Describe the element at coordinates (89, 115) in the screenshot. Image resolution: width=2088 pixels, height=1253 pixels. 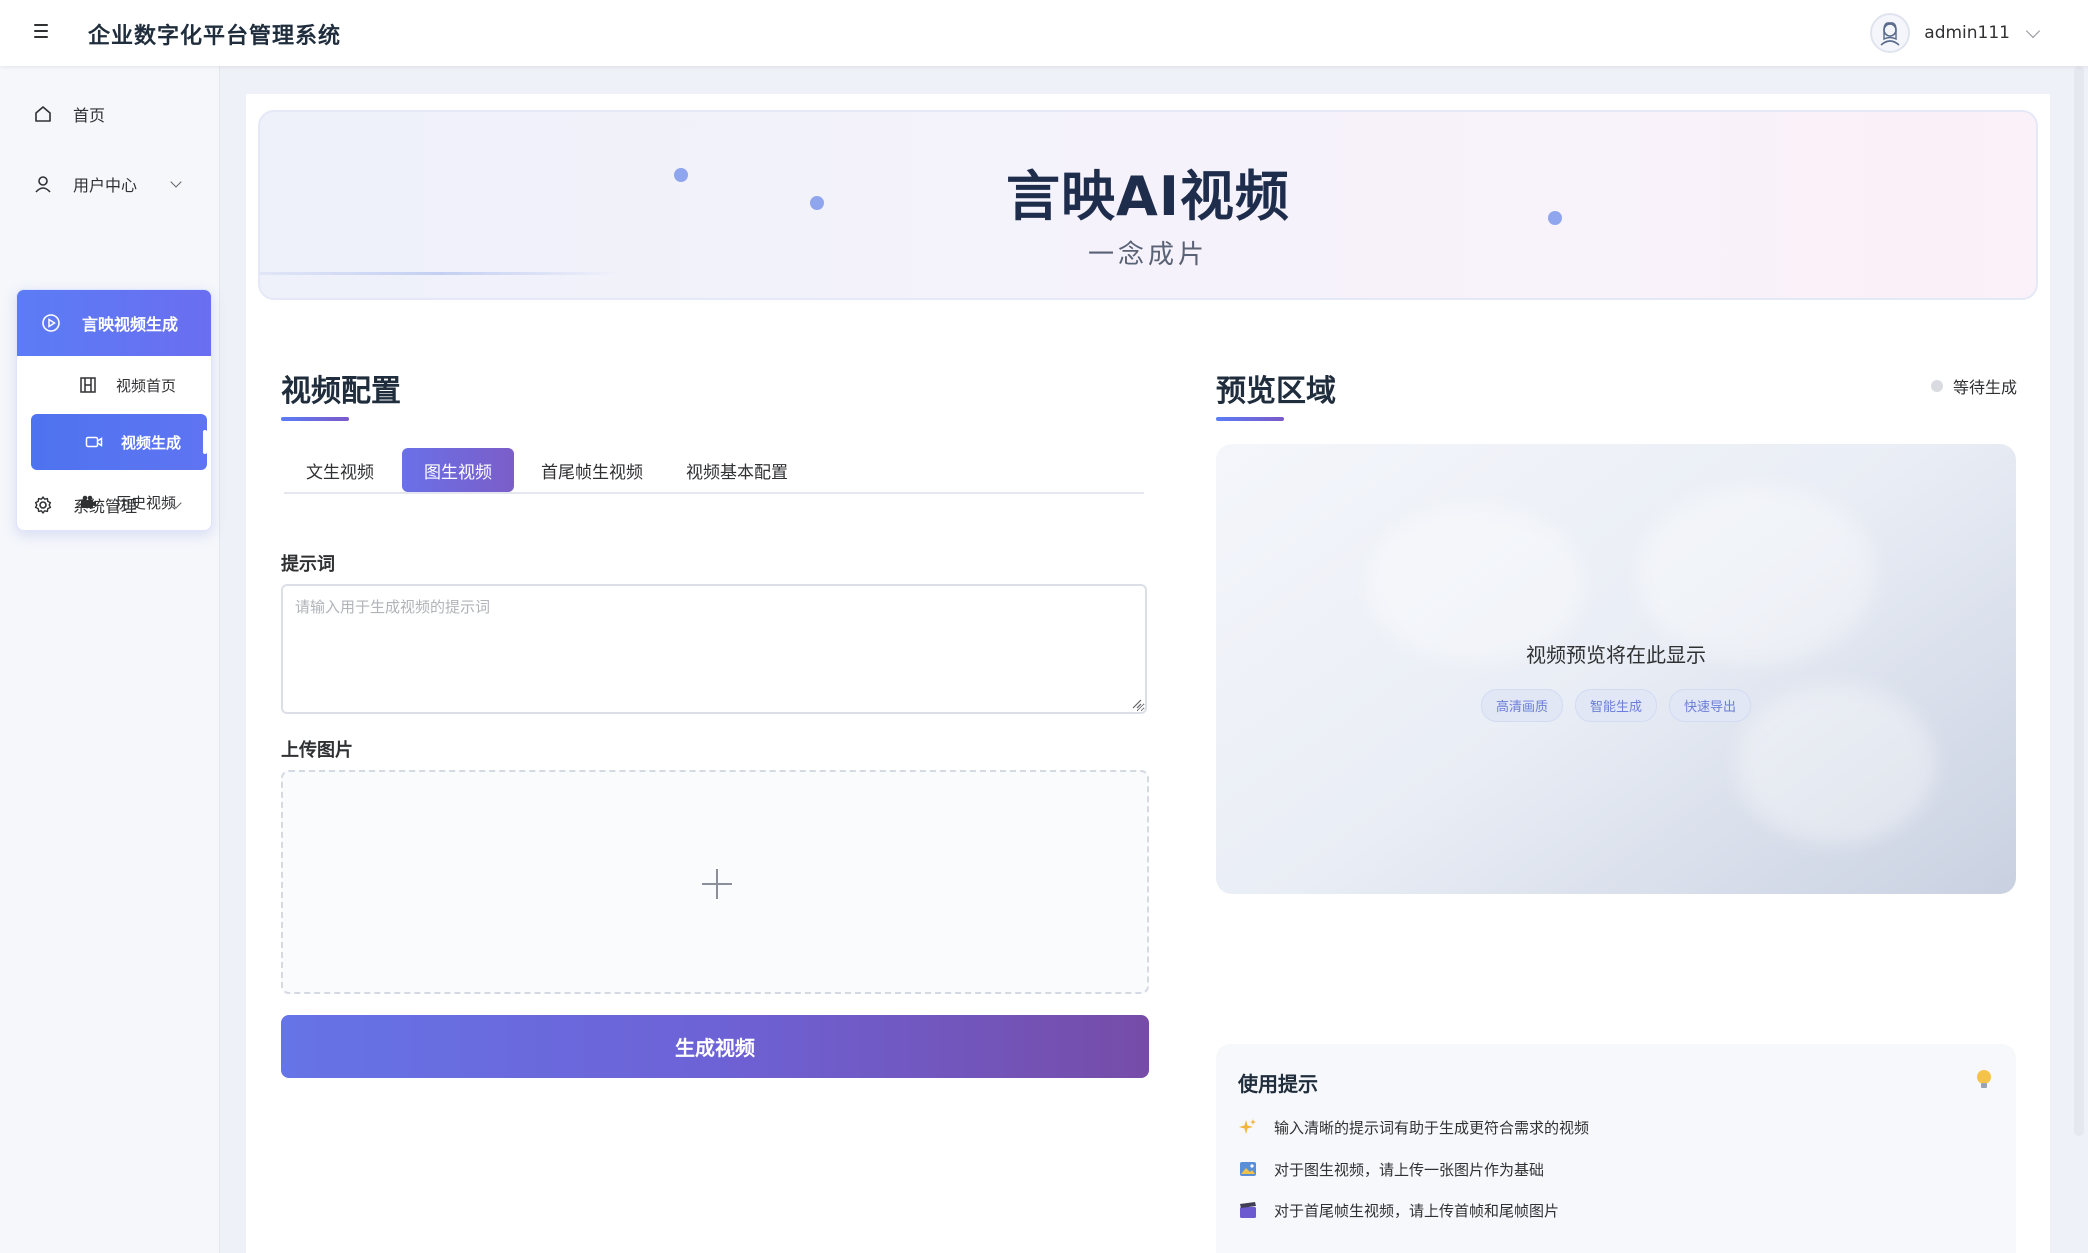
I see `sidebar-item-label: 首页` at that location.